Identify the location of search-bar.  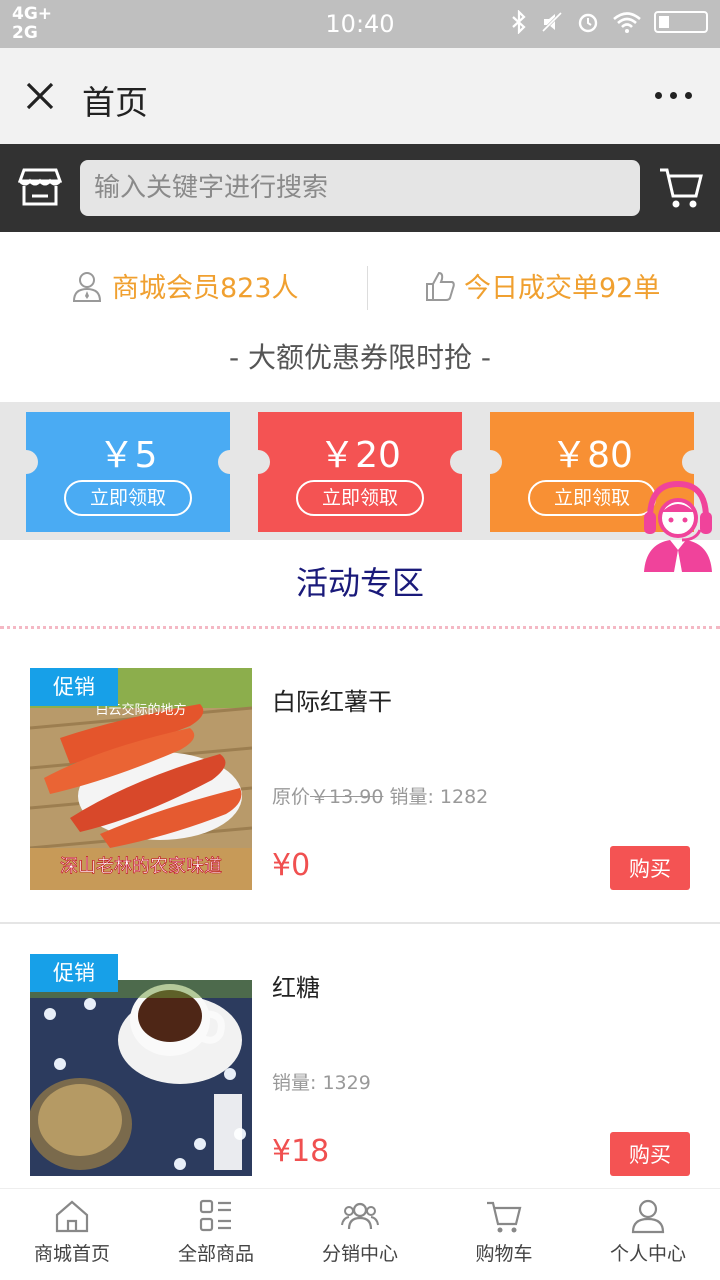
(360, 188).